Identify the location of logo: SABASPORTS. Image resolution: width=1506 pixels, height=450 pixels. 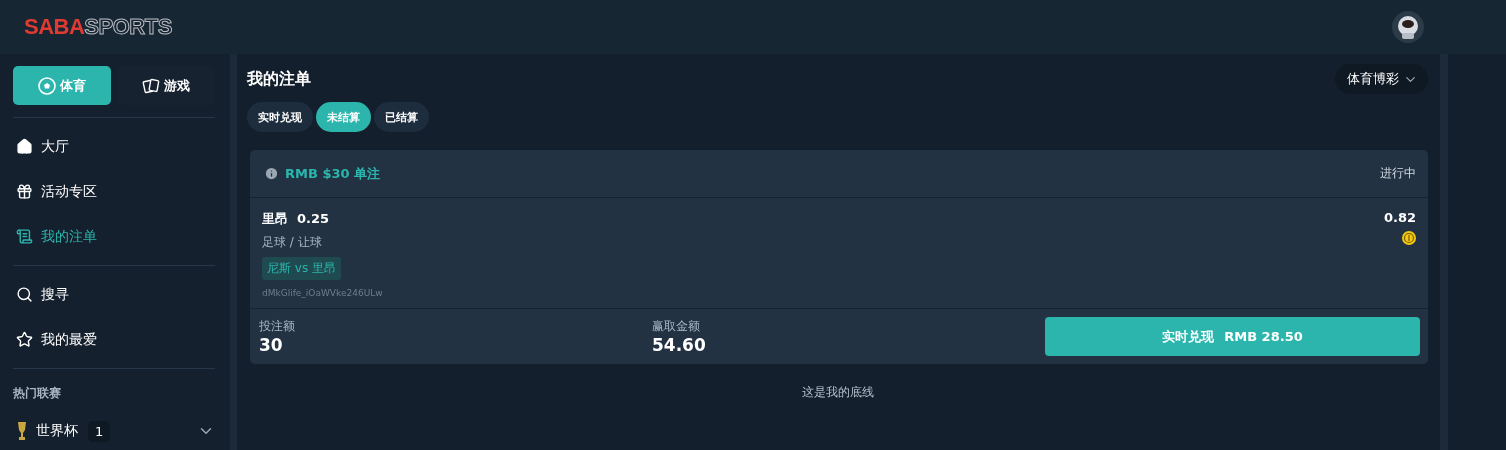
(98, 27).